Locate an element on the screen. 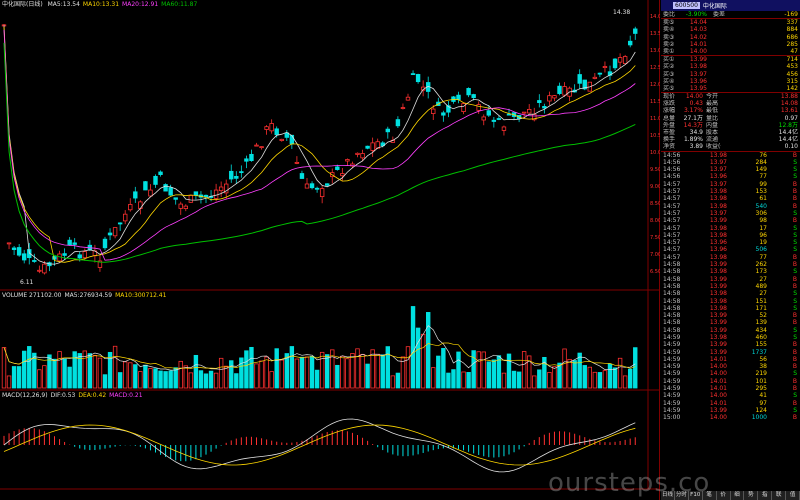  ask-row: 卖④ 14.03 884 is located at coordinates (730, 29).